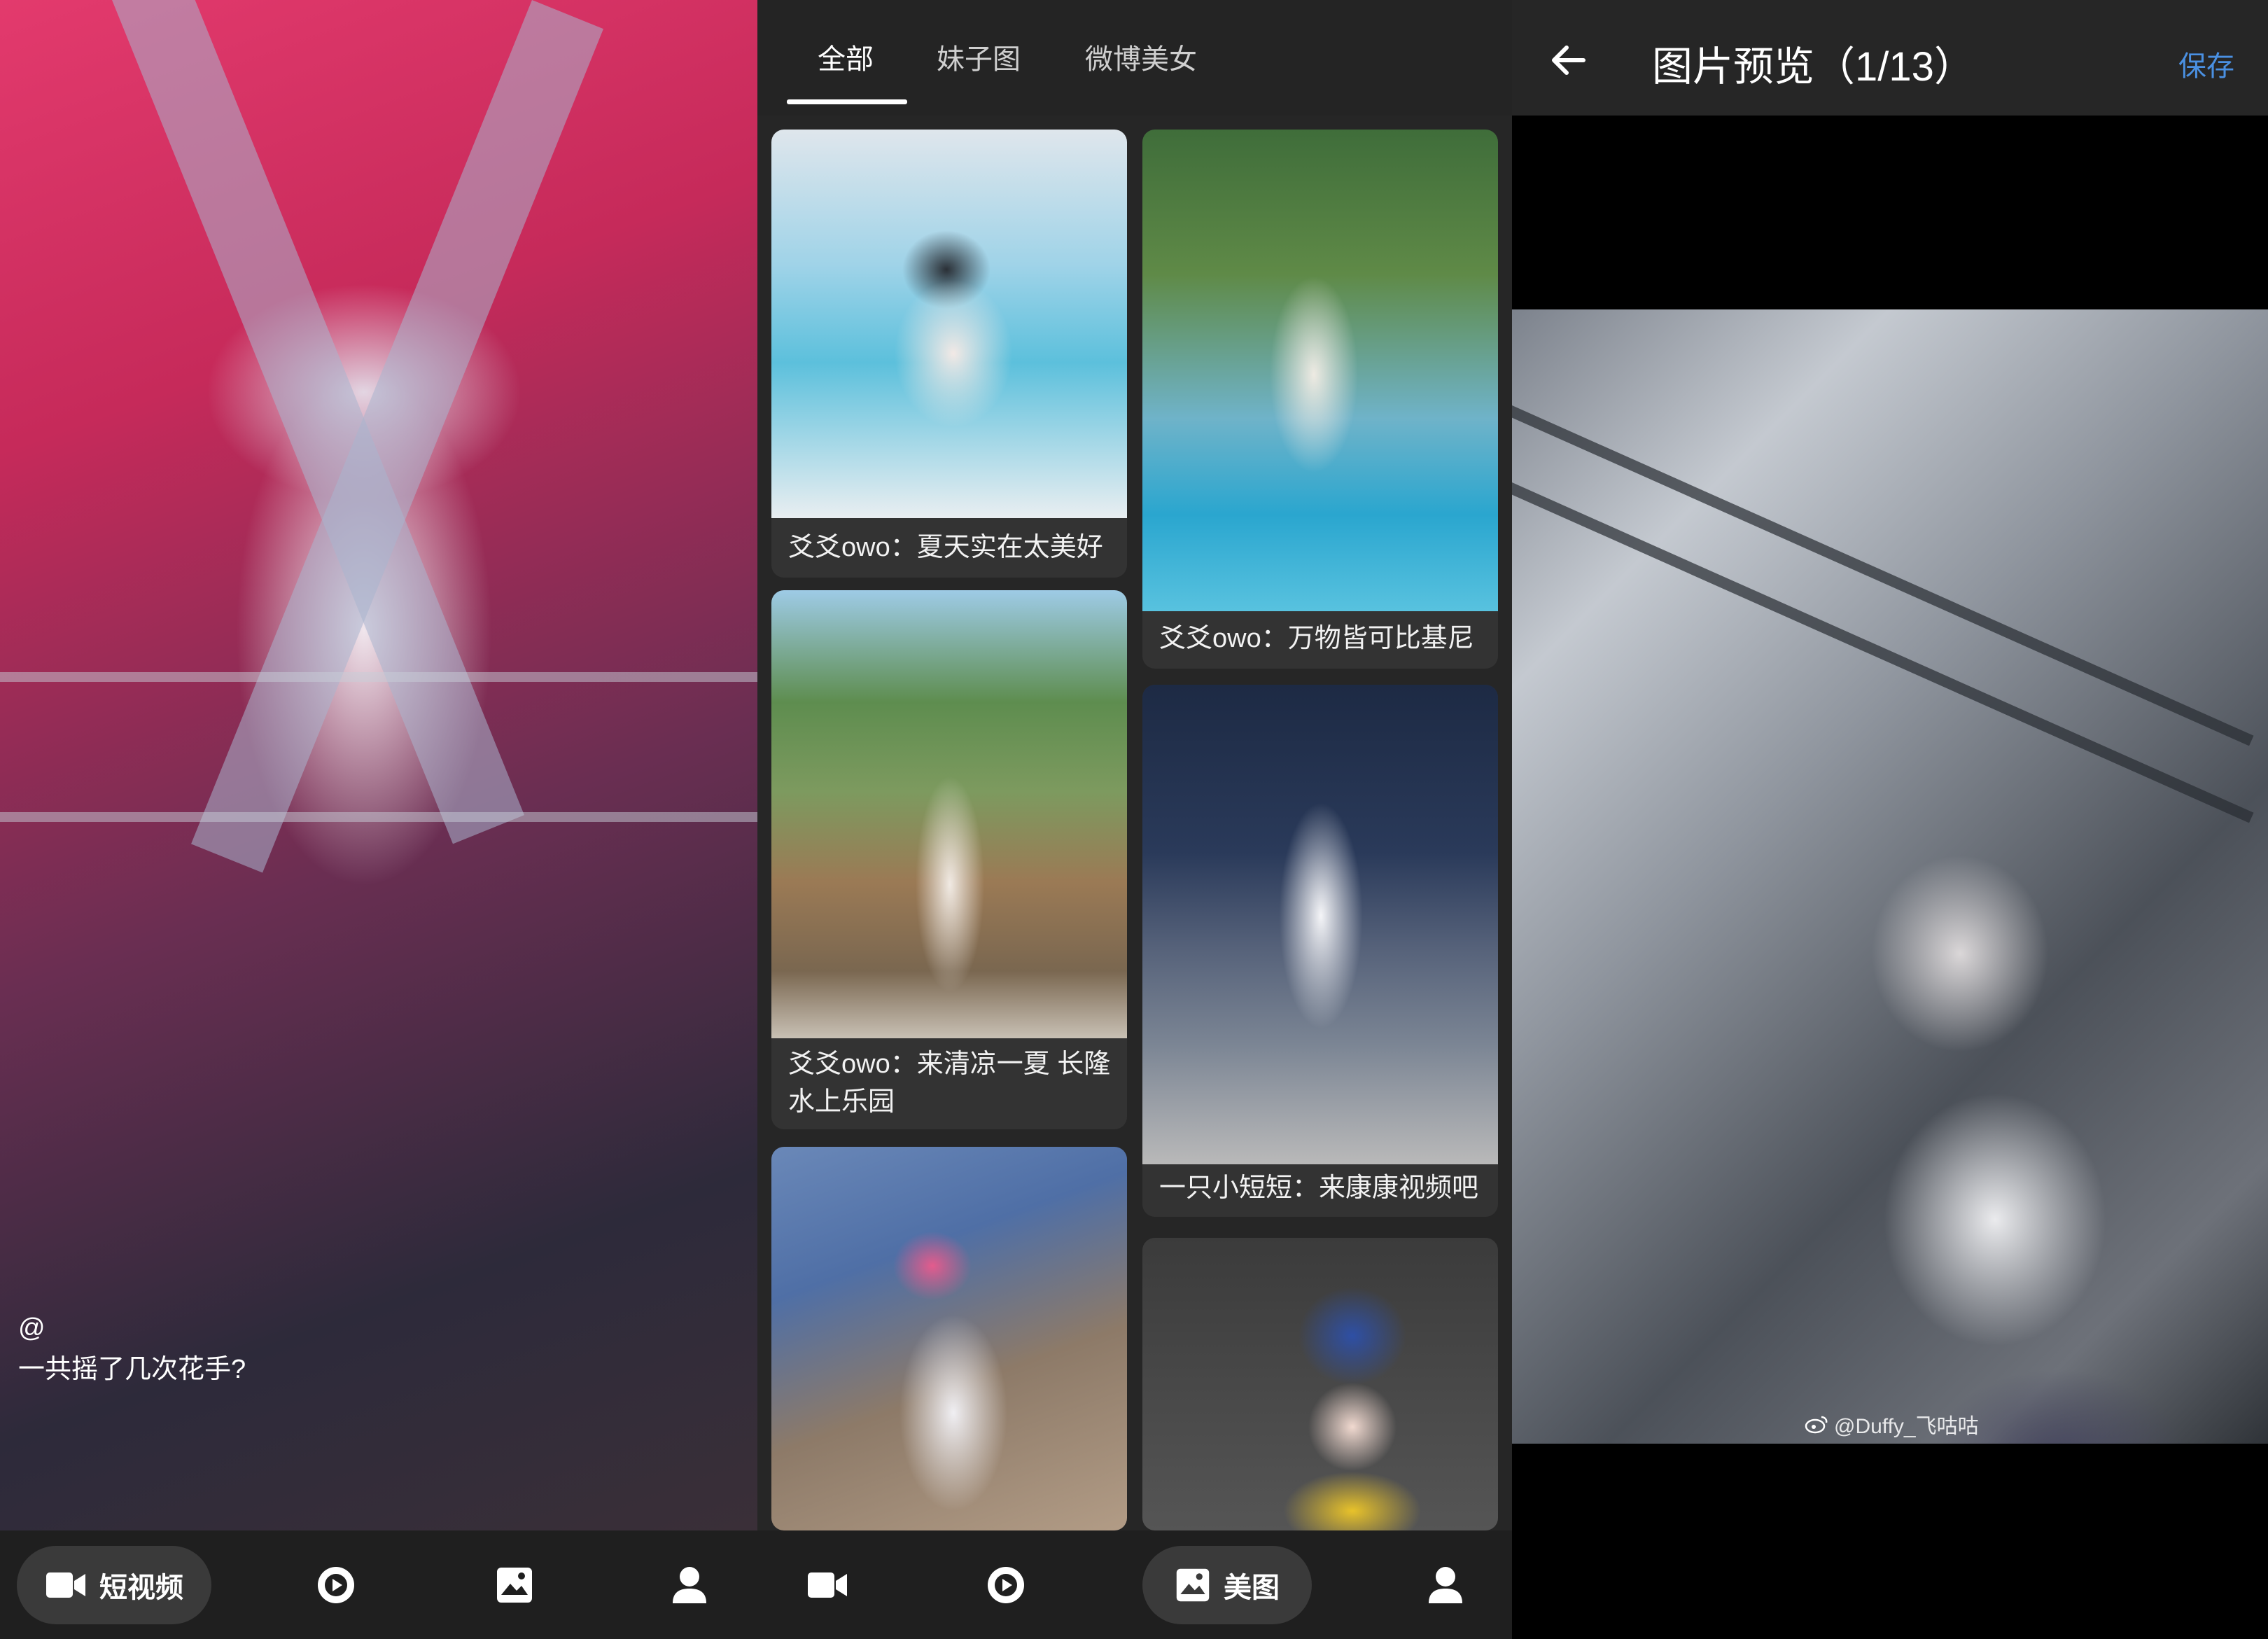 Image resolution: width=2268 pixels, height=1639 pixels. I want to click on photo-card: 一只小短短：来康康视频吧, so click(1320, 951).